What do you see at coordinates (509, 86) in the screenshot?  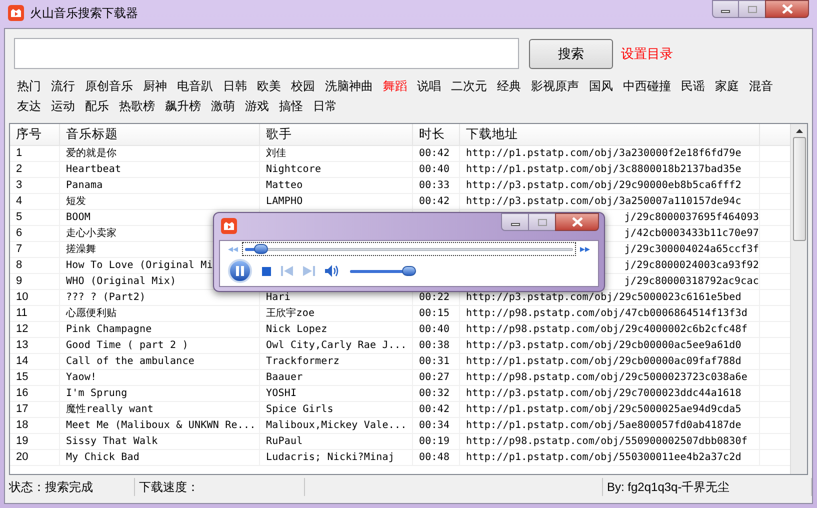 I see `category-link: 经典` at bounding box center [509, 86].